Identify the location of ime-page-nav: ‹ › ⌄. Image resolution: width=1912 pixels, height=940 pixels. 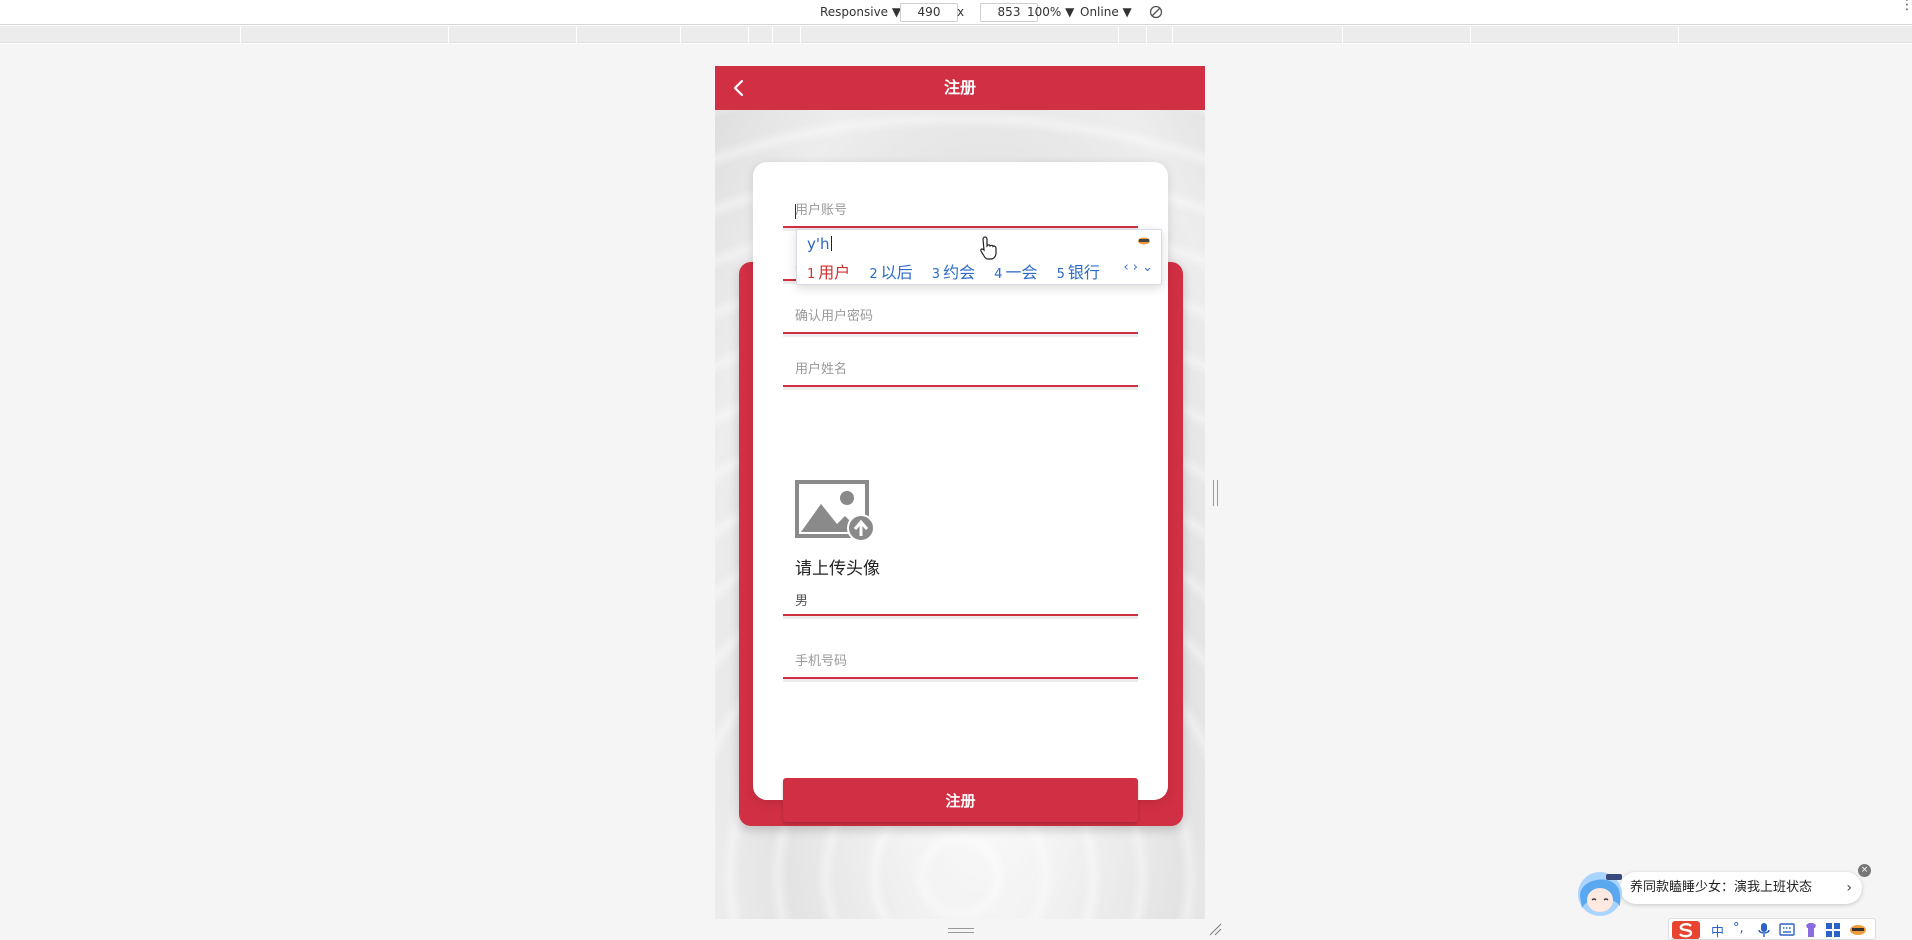
(1138, 267).